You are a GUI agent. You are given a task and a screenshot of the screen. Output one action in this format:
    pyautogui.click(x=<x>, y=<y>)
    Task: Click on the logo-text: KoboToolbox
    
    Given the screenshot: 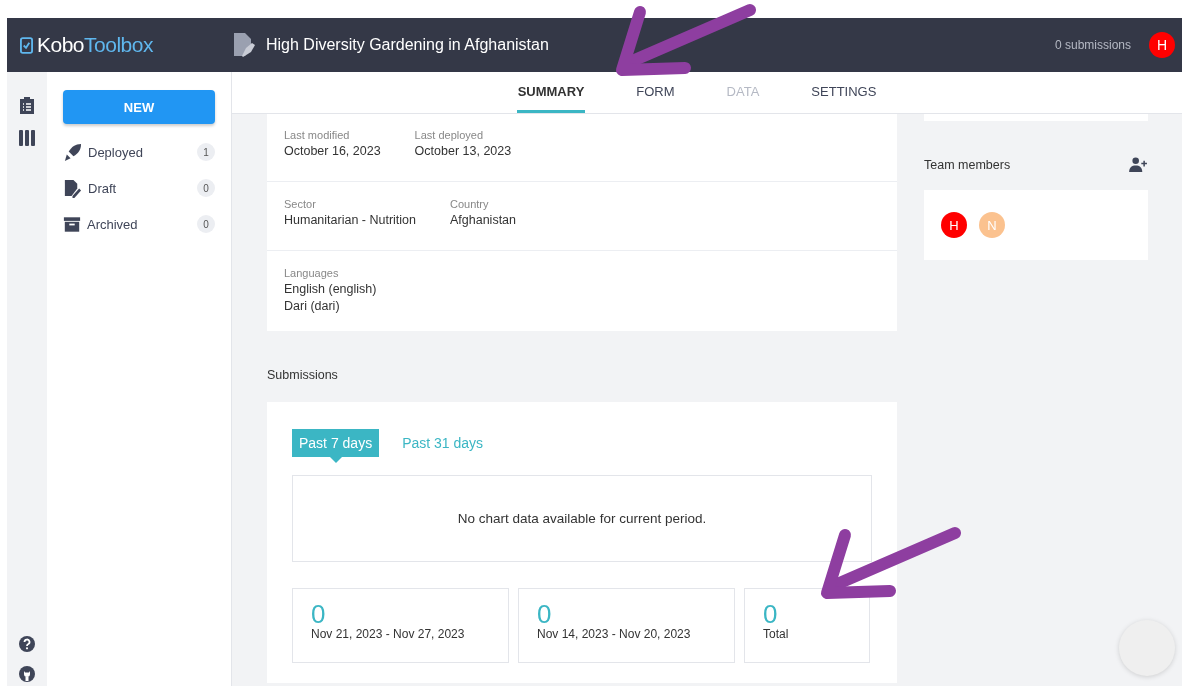 What is the action you would take?
    pyautogui.click(x=95, y=45)
    